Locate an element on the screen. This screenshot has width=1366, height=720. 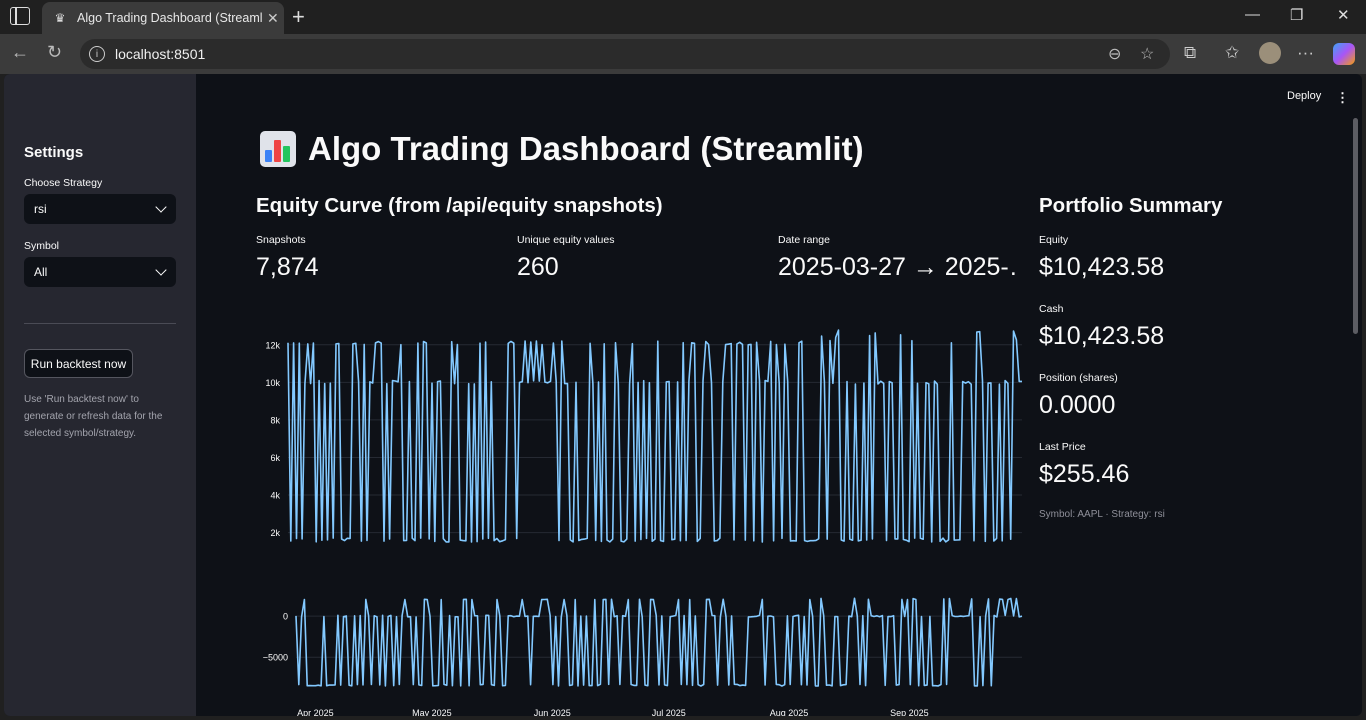
url-text: localhost:8501 is located at coordinates (160, 54).